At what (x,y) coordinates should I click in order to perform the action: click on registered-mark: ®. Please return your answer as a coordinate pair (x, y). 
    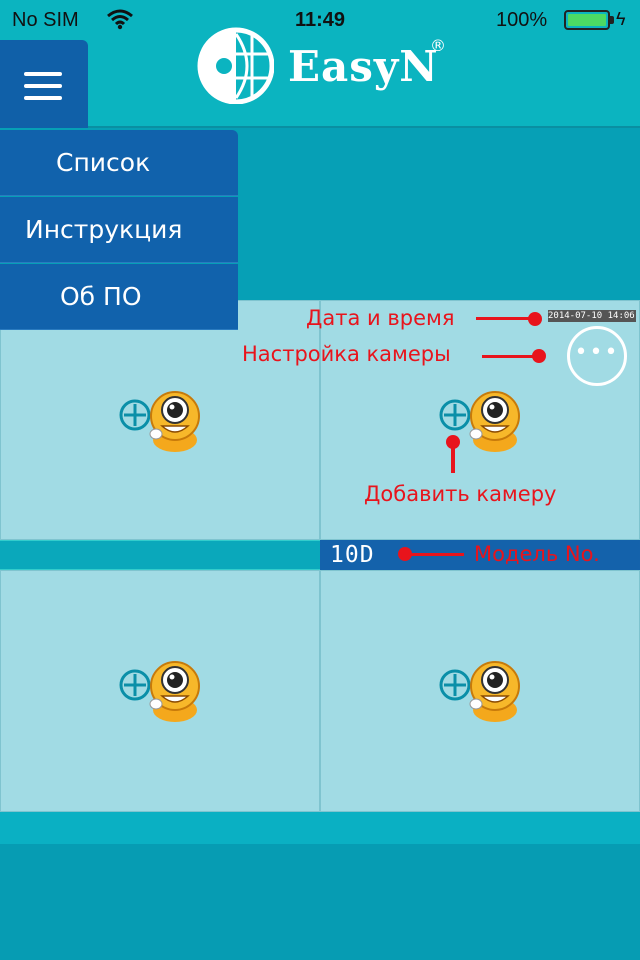
    Looking at the image, I should click on (438, 45).